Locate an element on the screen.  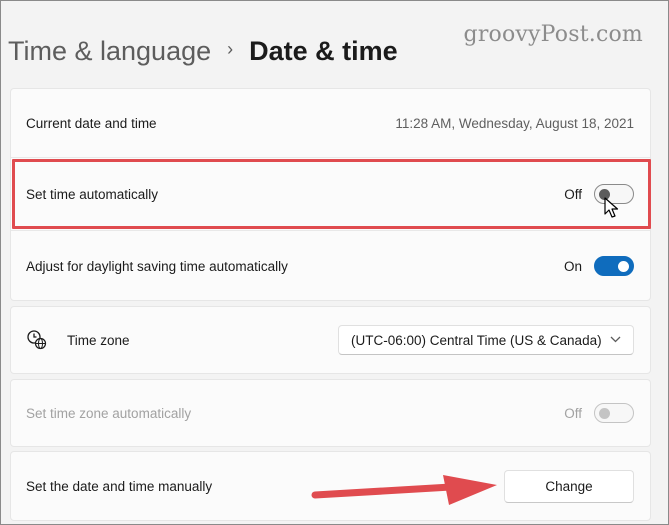
daylight-saving-toggle is located at coordinates (614, 266).